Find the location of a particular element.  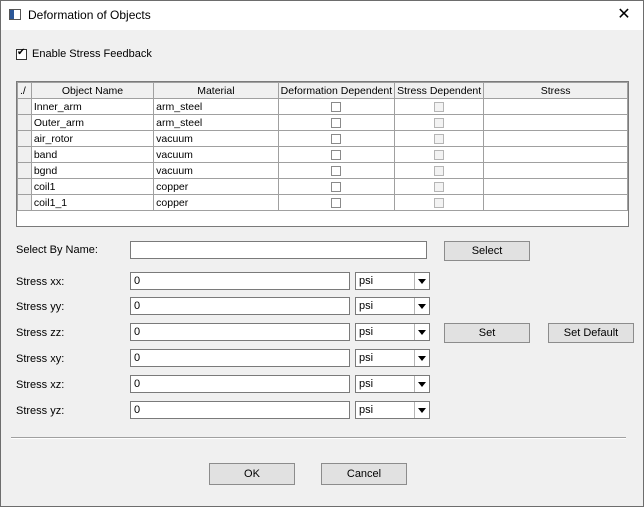

stress-xy-unit-select: psi is located at coordinates (392, 358).